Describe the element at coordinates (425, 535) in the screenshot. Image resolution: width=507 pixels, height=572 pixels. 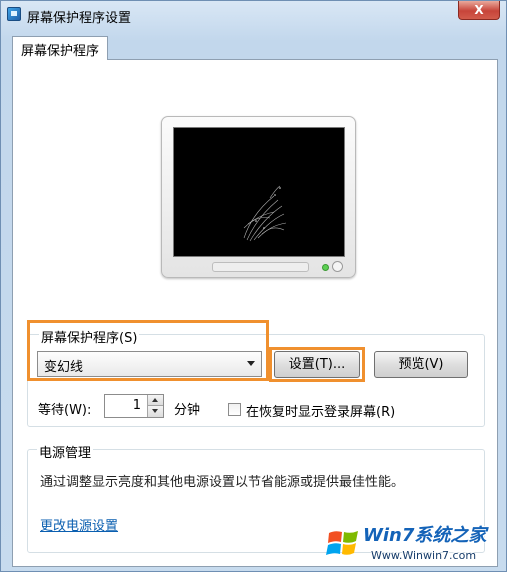
I see `watermark-brand: Win7系统之家` at that location.